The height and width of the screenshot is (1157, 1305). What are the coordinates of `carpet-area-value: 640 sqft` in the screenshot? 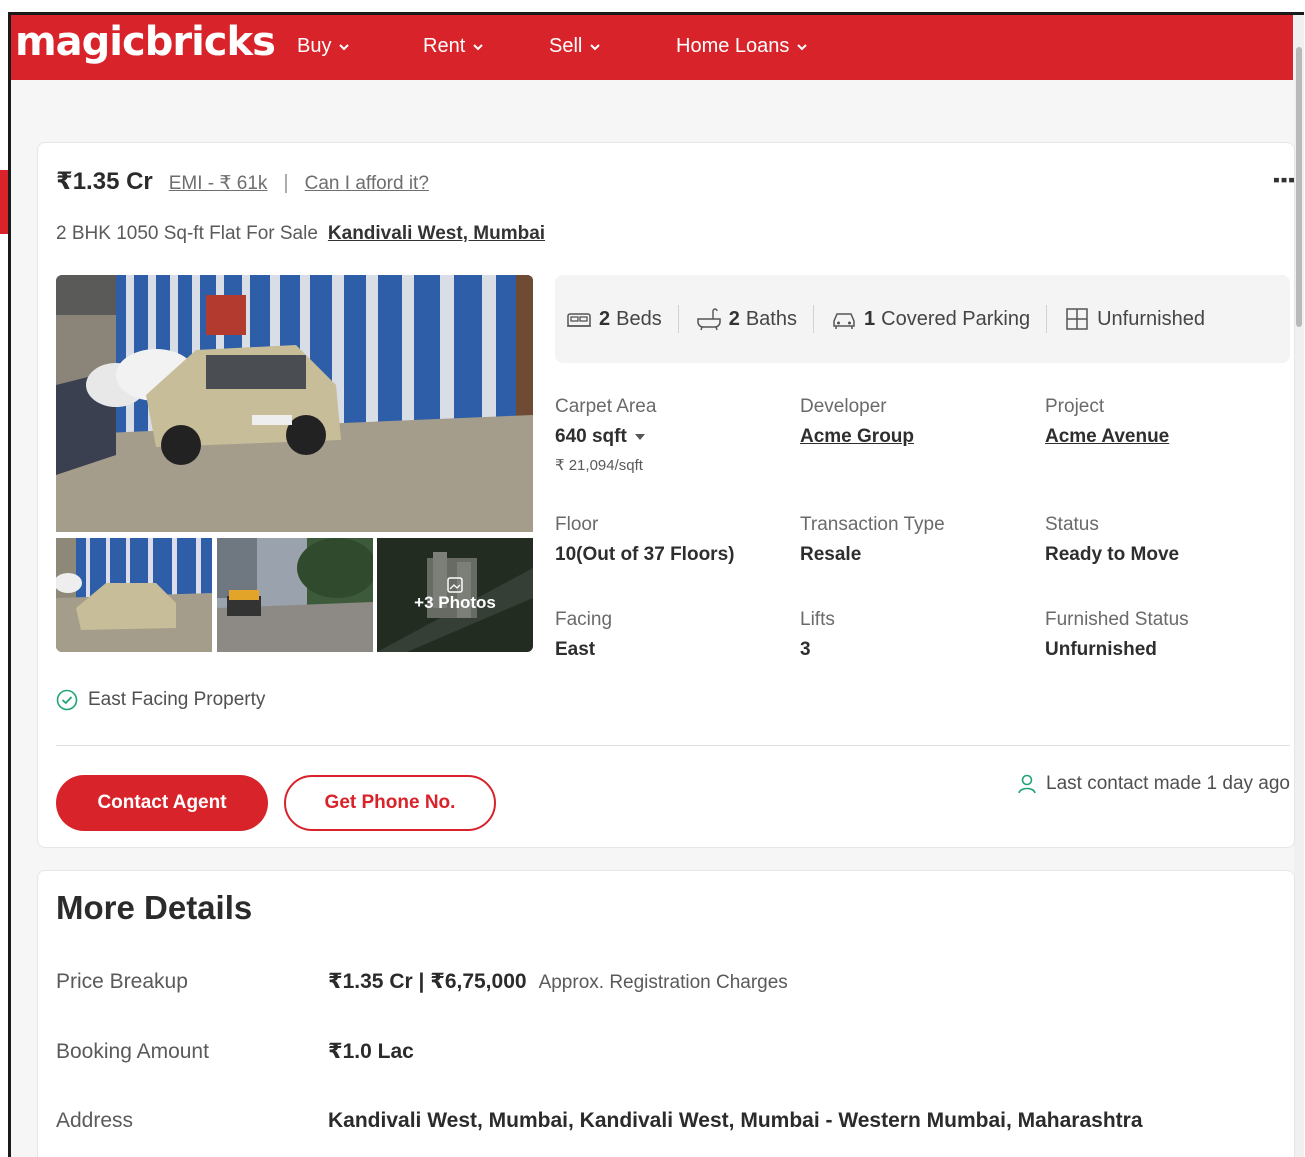 It's located at (591, 436).